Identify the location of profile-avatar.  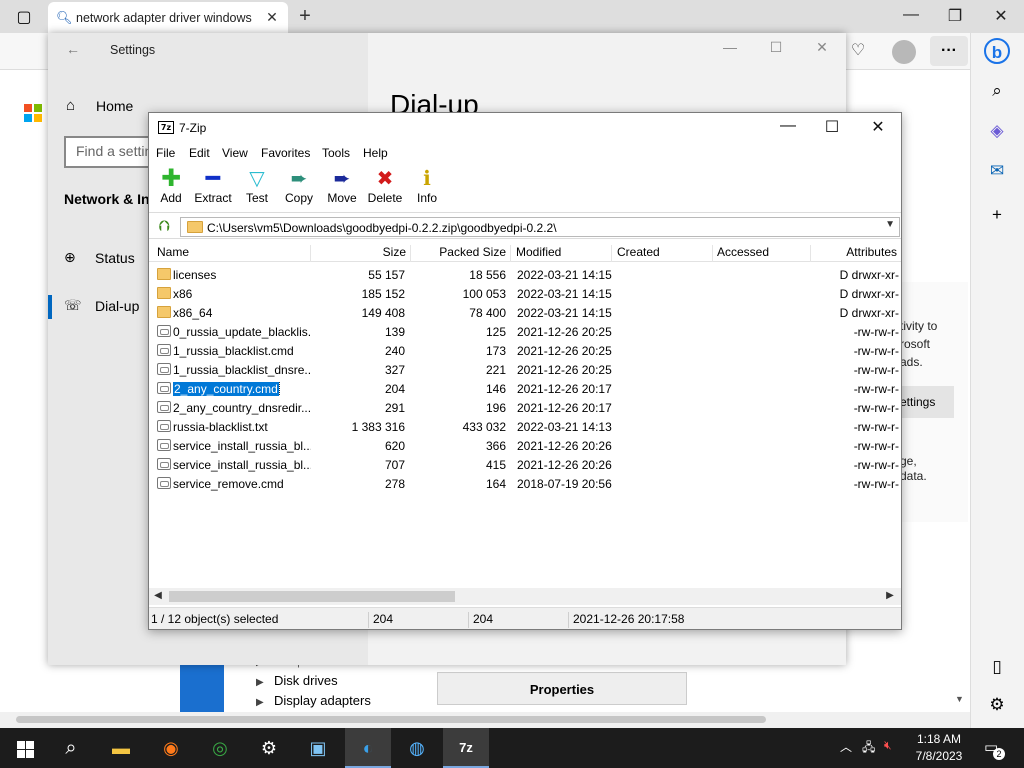
(904, 52).